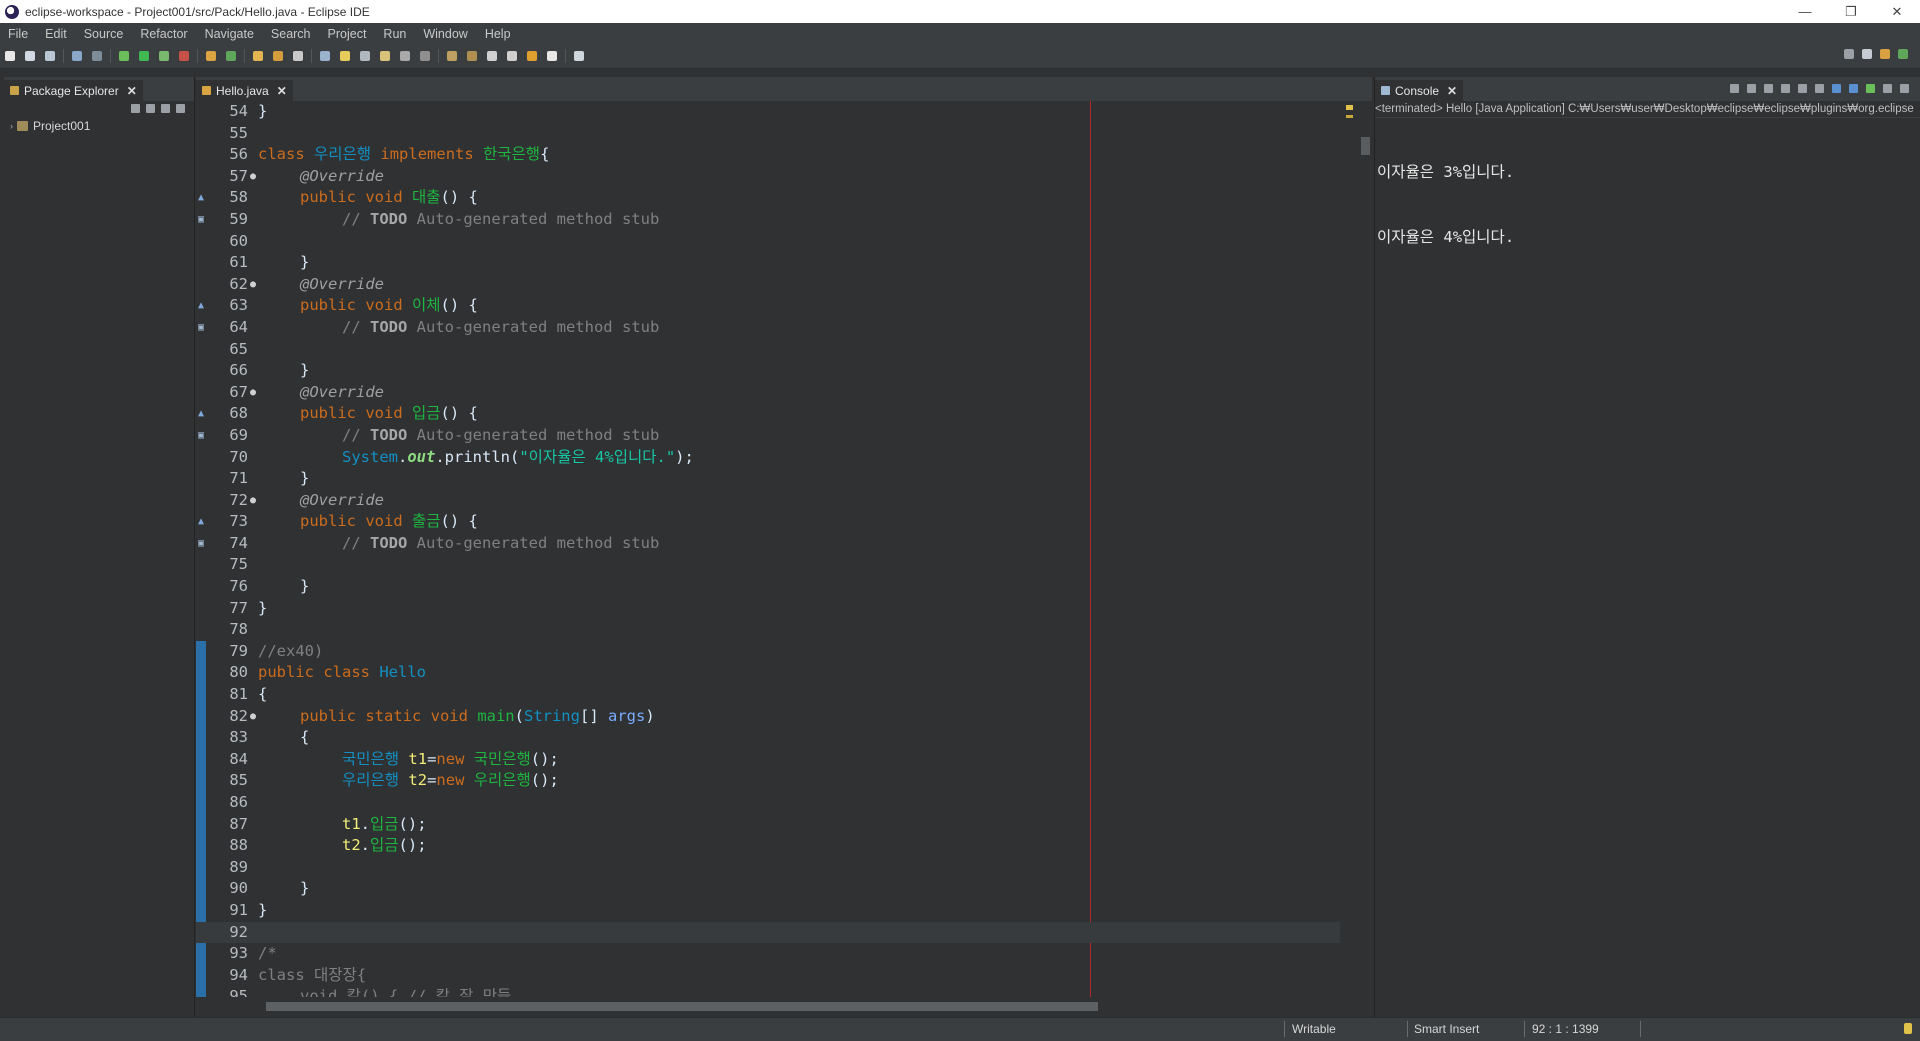 This screenshot has width=1920, height=1041. I want to click on menu-source: Source, so click(104, 34).